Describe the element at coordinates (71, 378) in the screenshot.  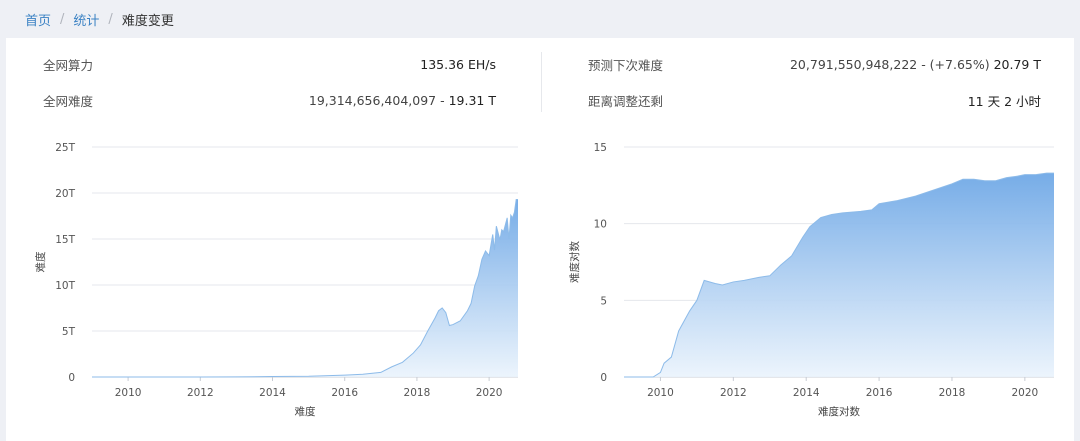
I see `difficulty-y-tick-label: 0` at that location.